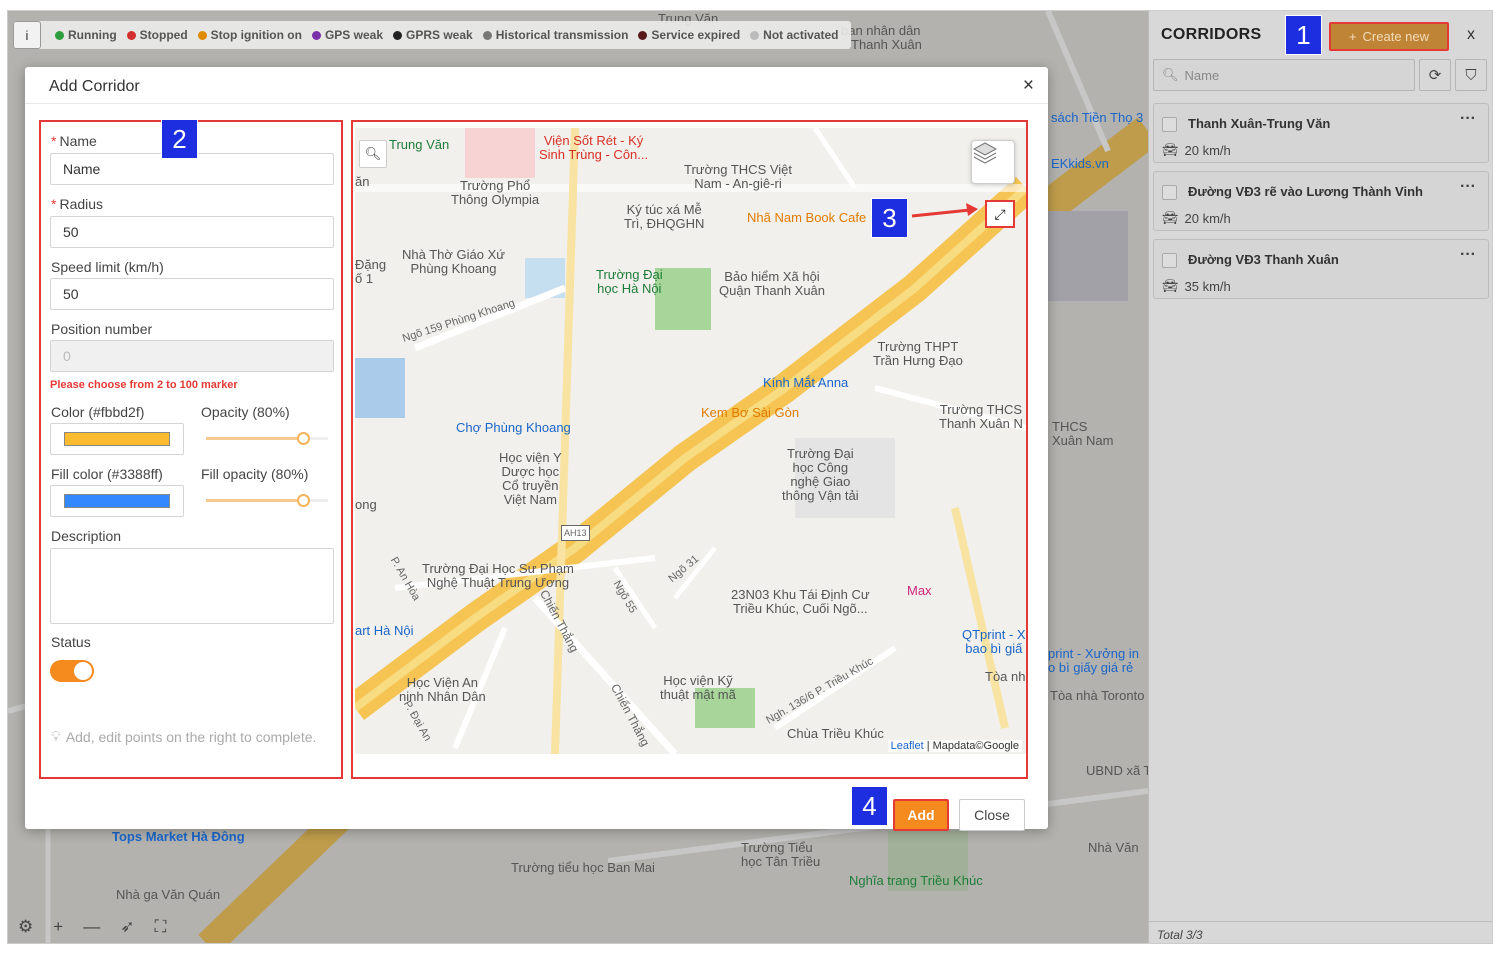 The width and height of the screenshot is (1503, 953). What do you see at coordinates (1028, 86) in the screenshot?
I see `modal-close-icon: ×` at bounding box center [1028, 86].